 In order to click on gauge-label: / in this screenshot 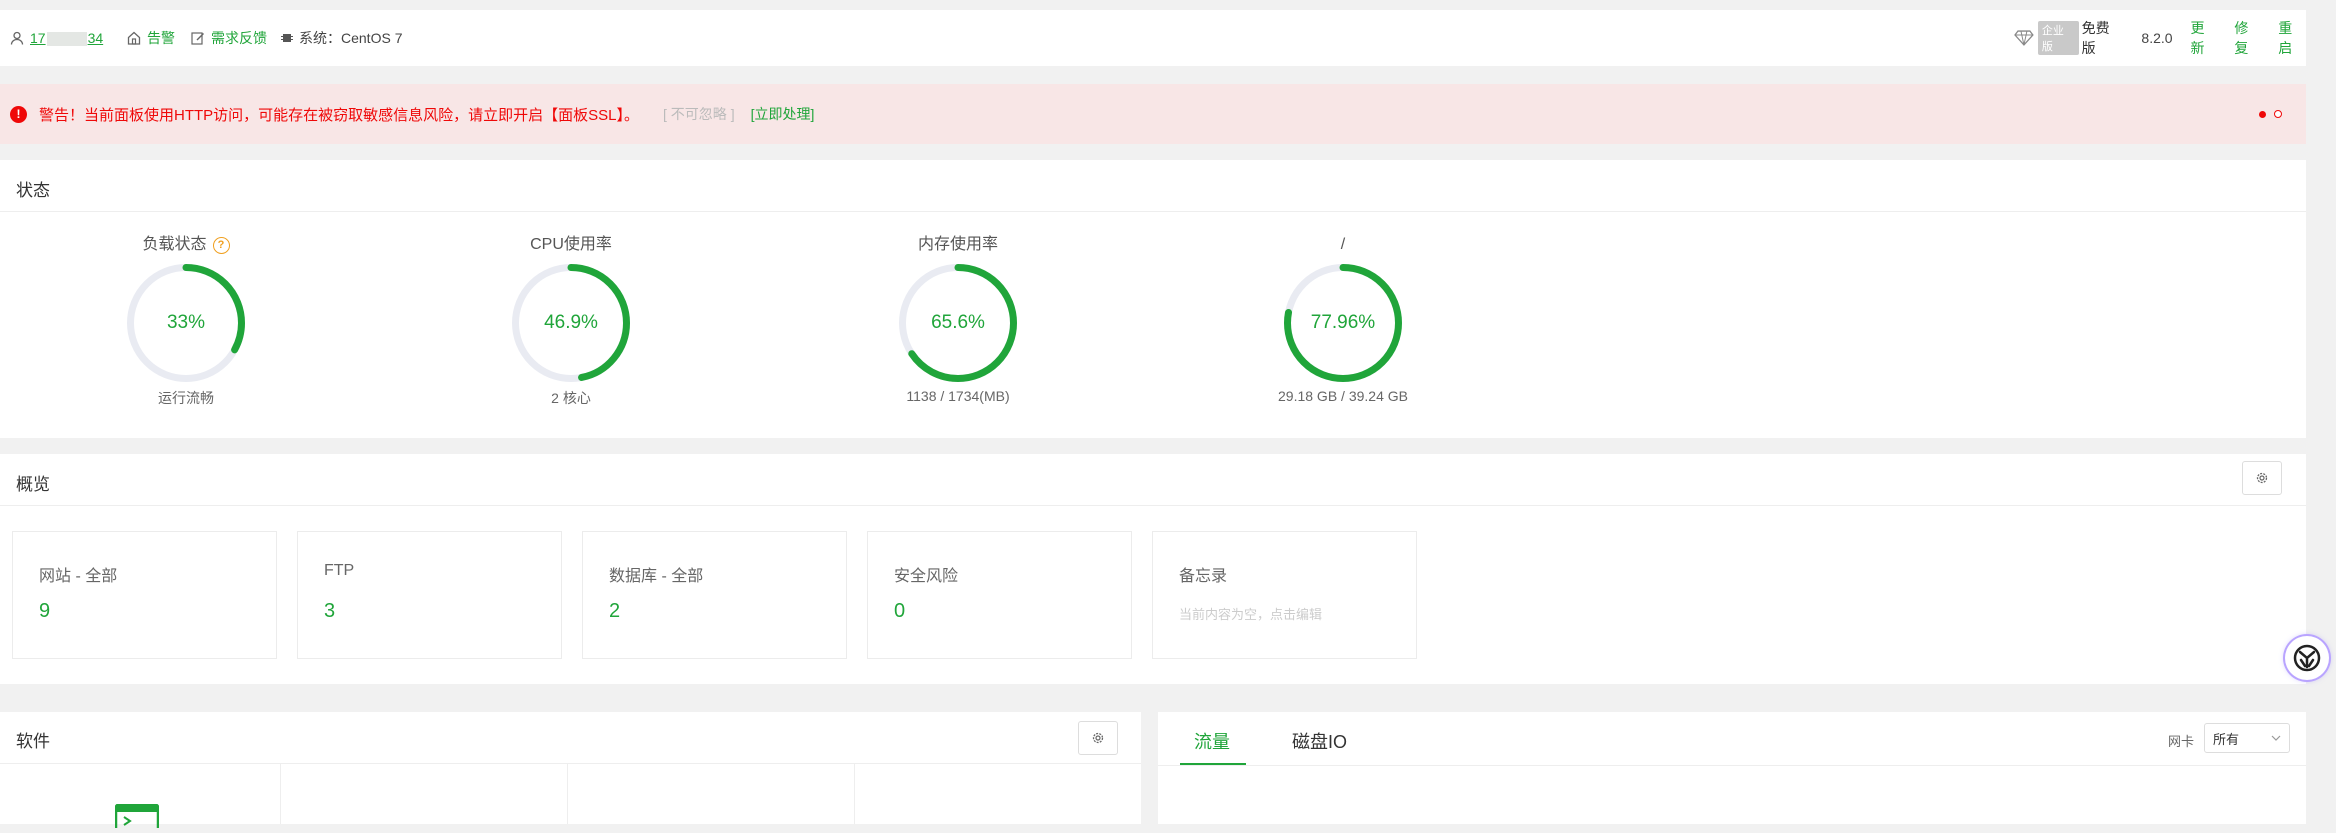, I will do `click(1343, 244)`.